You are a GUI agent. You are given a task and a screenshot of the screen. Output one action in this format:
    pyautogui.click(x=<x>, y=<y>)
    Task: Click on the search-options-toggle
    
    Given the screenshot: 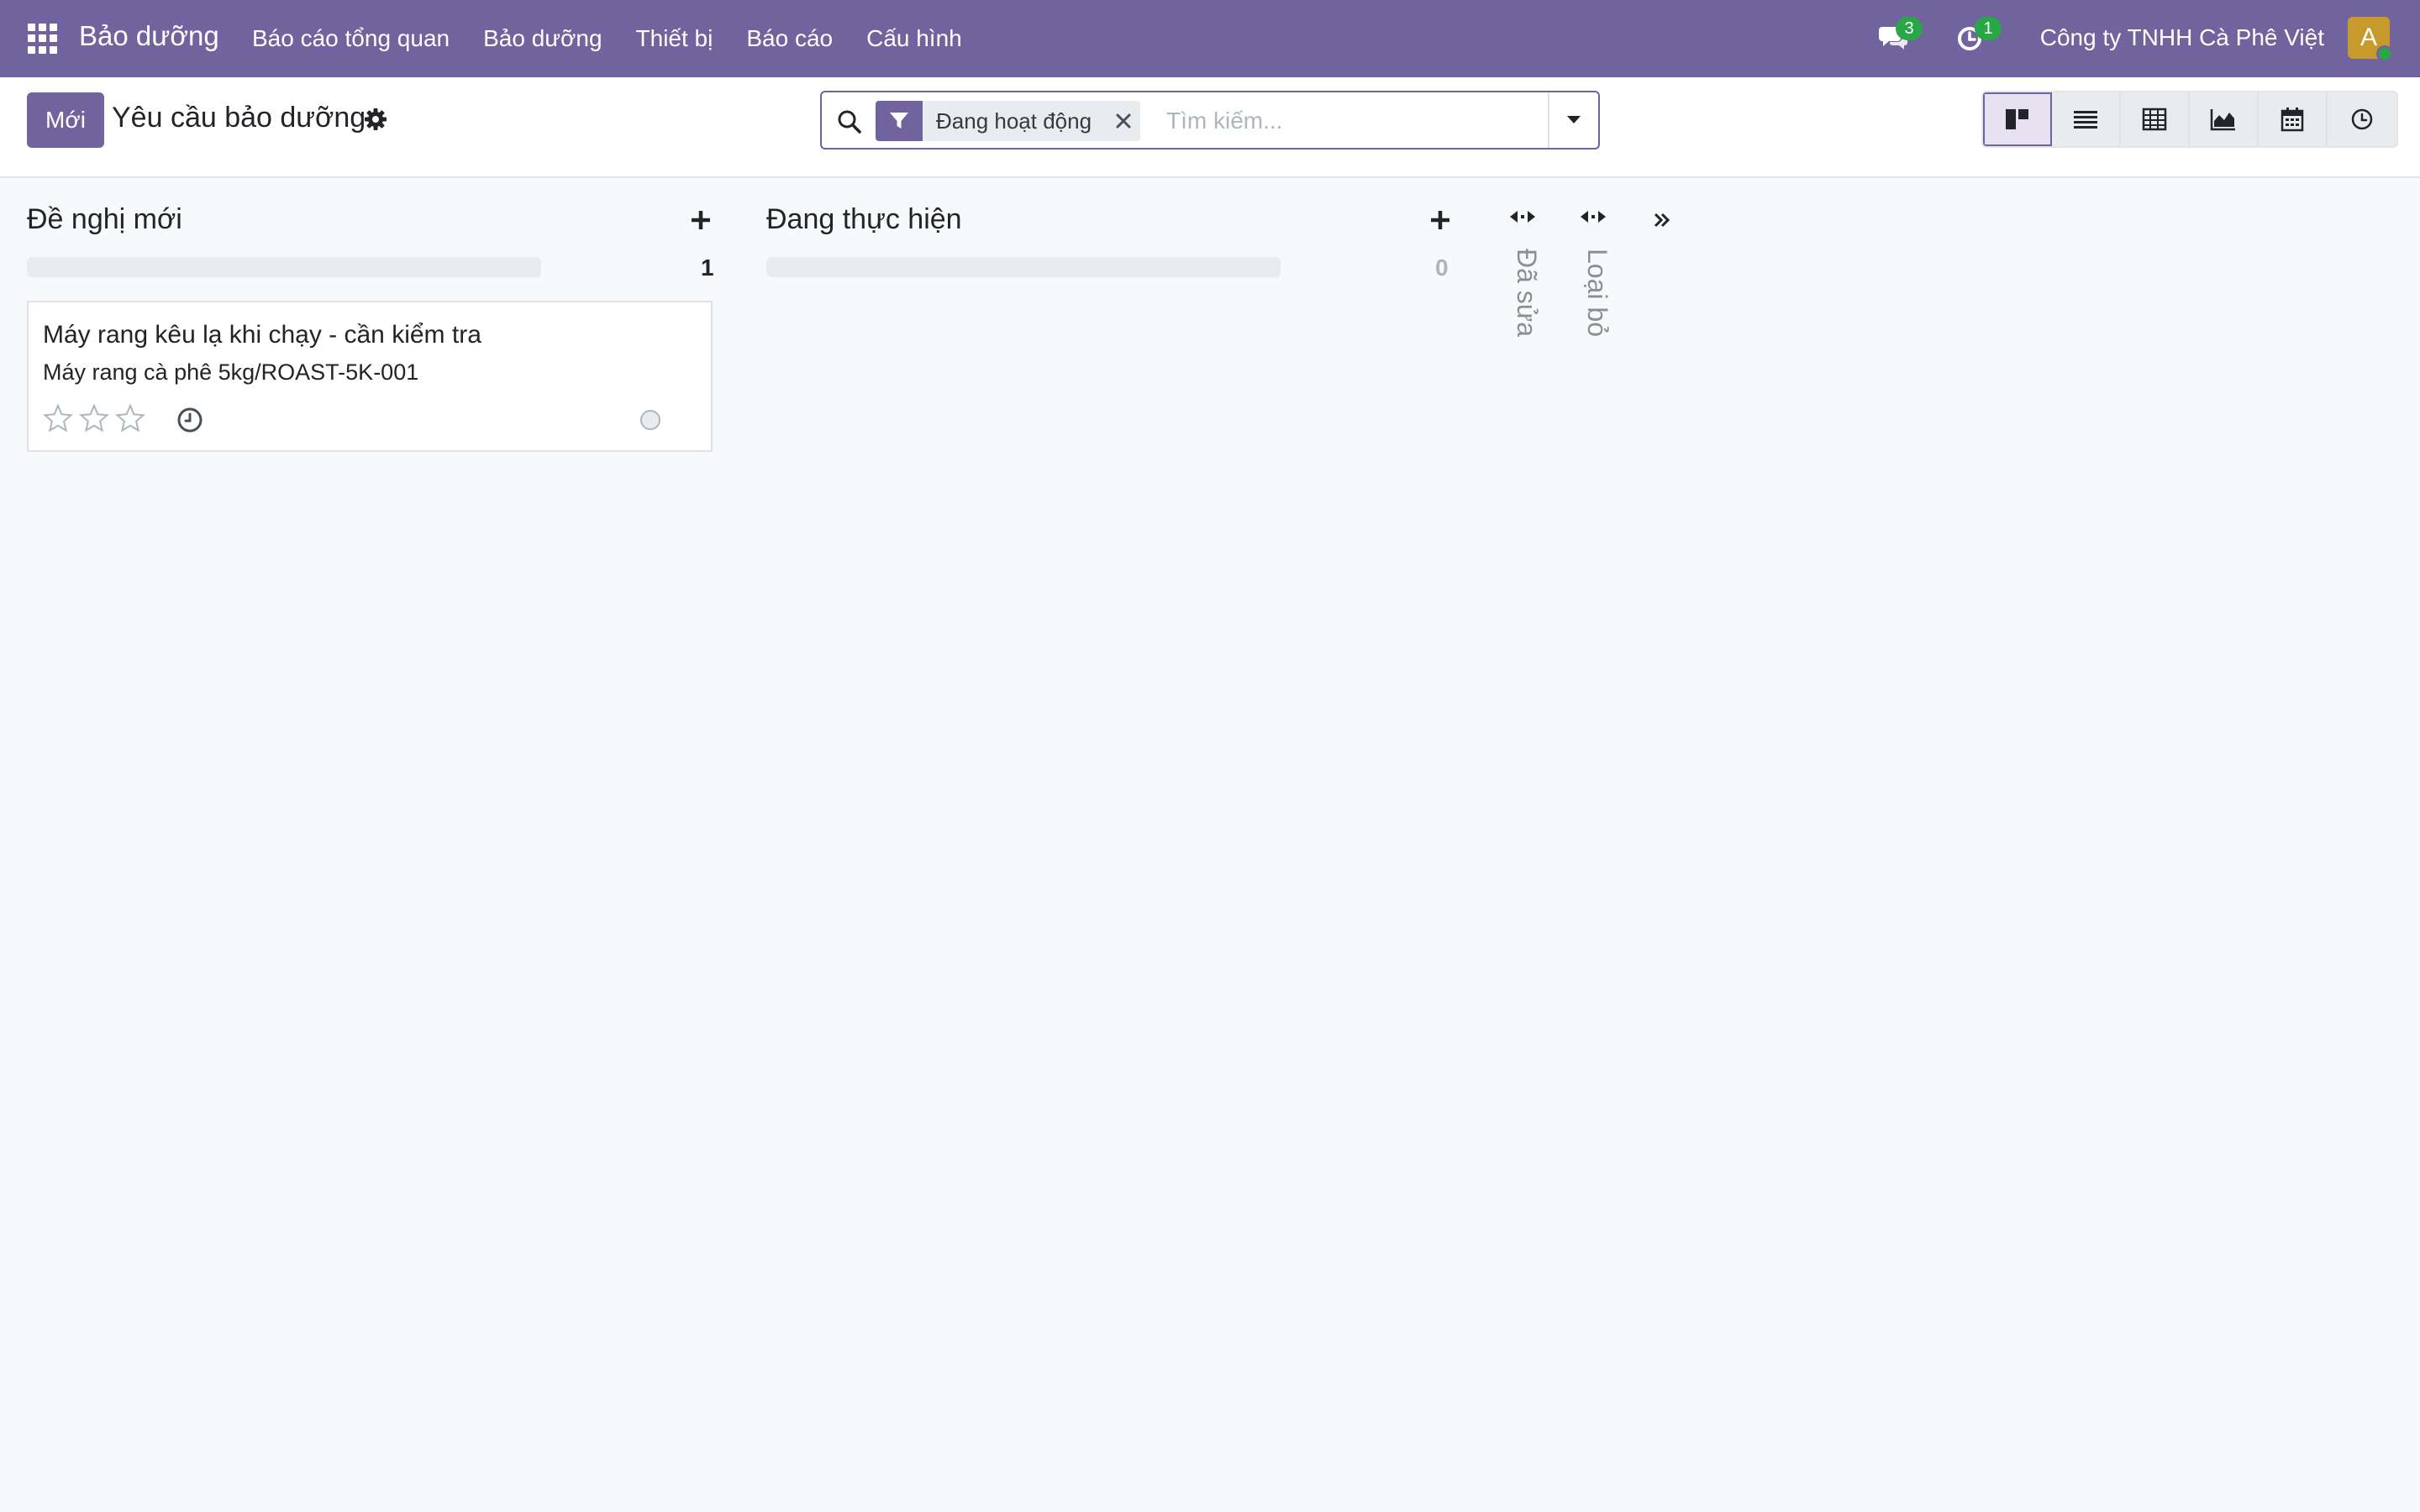 What is the action you would take?
    pyautogui.click(x=1573, y=120)
    